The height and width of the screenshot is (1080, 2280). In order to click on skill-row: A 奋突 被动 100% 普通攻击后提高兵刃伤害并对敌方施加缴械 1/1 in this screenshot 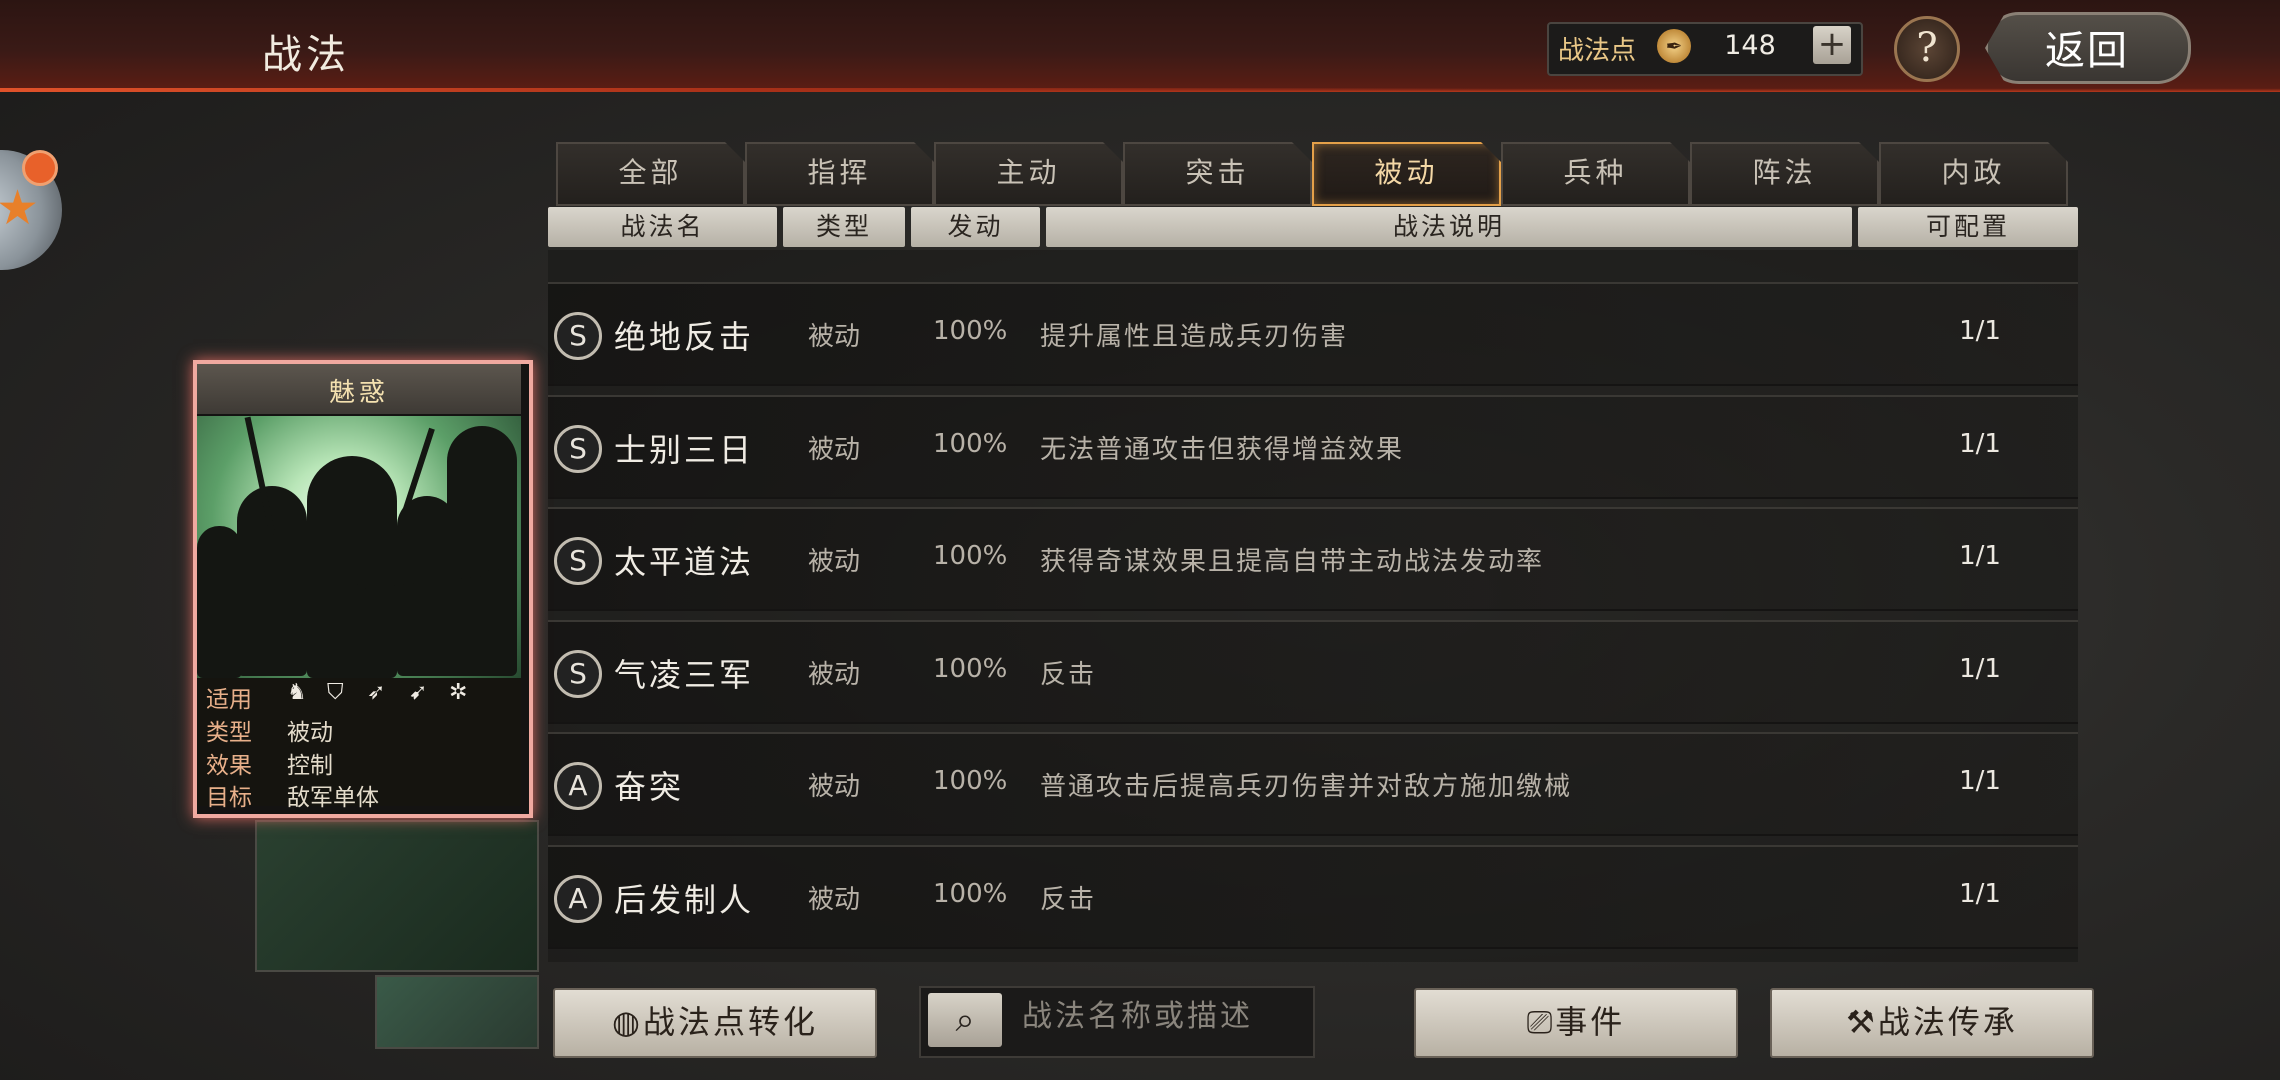, I will do `click(1313, 784)`.